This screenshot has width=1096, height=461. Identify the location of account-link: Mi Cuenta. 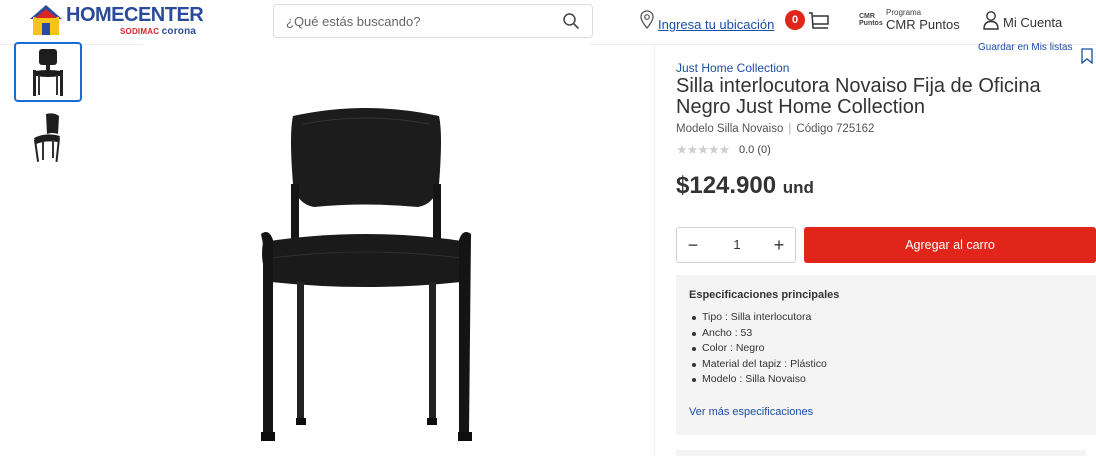
(1032, 22).